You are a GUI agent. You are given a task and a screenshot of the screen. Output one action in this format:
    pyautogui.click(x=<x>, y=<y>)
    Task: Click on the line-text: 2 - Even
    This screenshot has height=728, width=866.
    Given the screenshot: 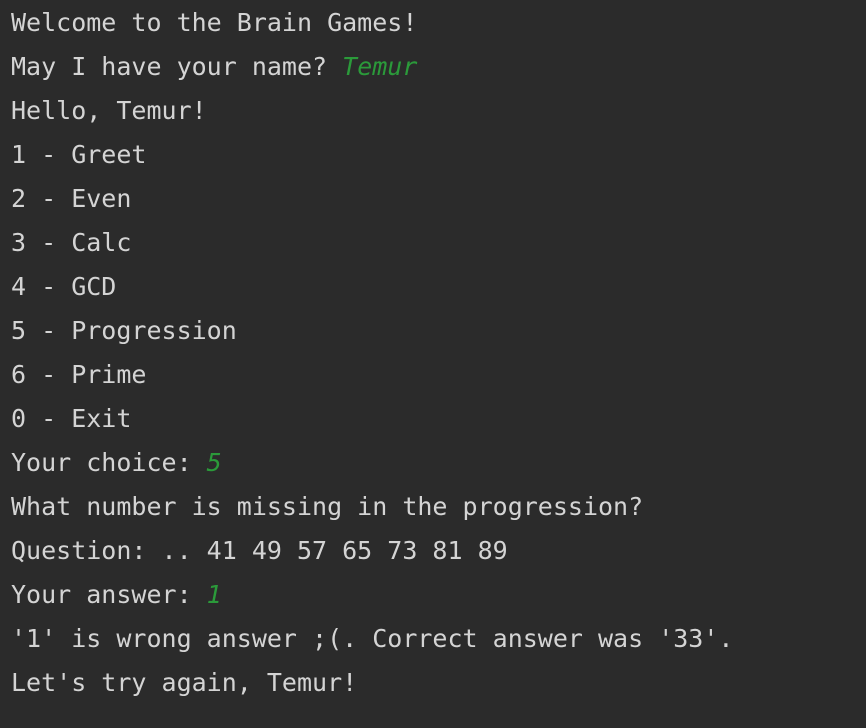 What is the action you would take?
    pyautogui.click(x=71, y=198)
    